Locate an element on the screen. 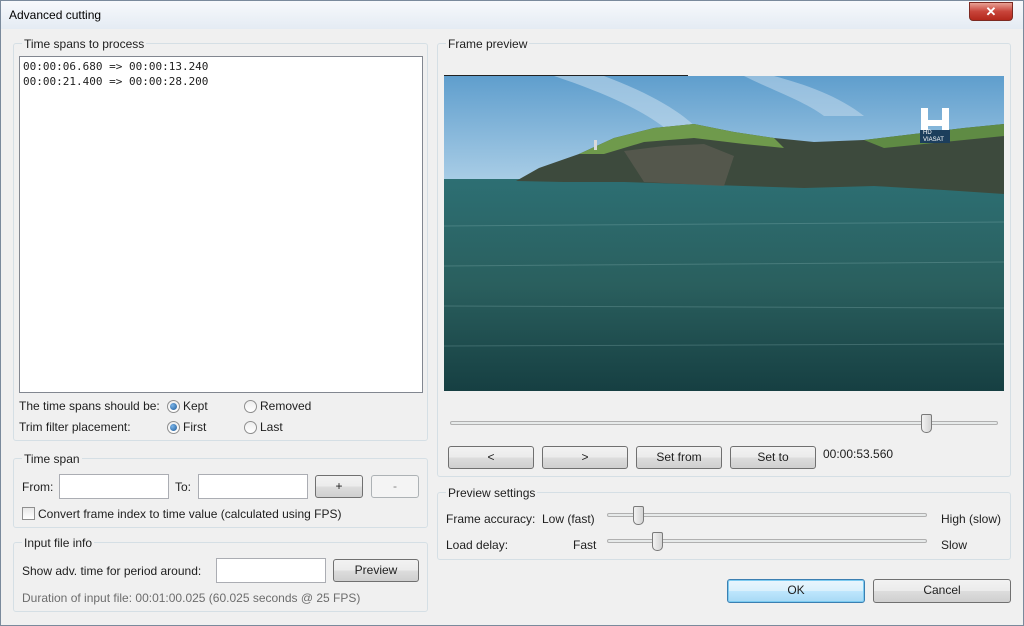 This screenshot has width=1024, height=626. from-input is located at coordinates (114, 486).